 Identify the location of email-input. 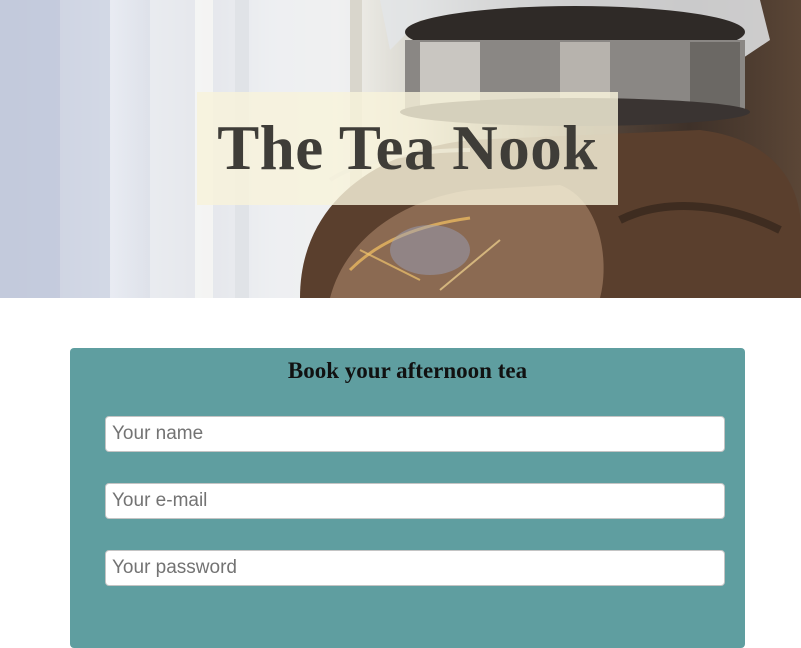
(415, 501).